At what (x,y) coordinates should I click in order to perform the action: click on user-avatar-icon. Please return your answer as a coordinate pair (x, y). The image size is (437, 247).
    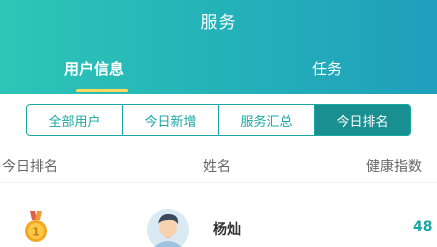
    Looking at the image, I should click on (168, 228).